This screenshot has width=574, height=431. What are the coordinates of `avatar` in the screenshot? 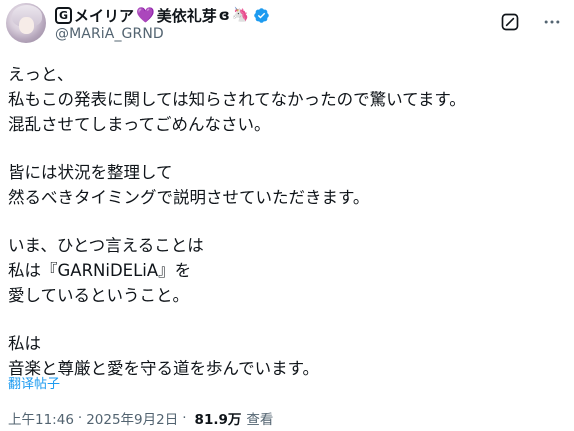 It's located at (26, 23).